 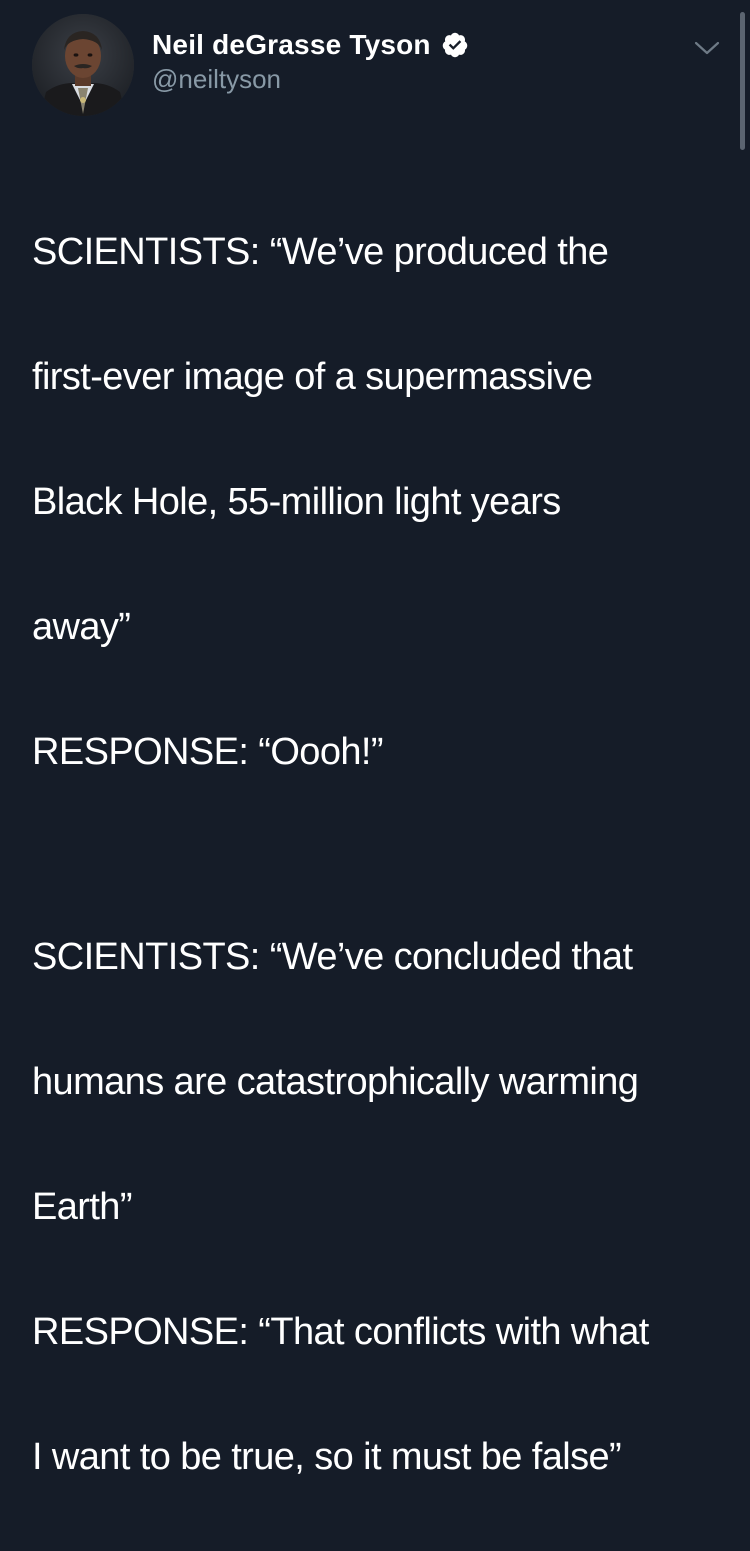 What do you see at coordinates (742, 81) in the screenshot?
I see `scrollbar` at bounding box center [742, 81].